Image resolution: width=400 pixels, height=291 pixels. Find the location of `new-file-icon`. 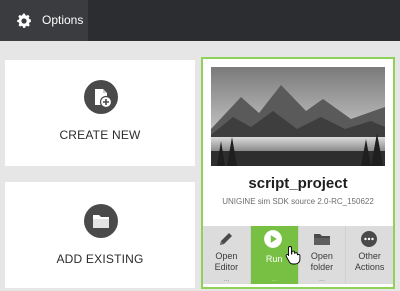

new-file-icon is located at coordinates (101, 97).